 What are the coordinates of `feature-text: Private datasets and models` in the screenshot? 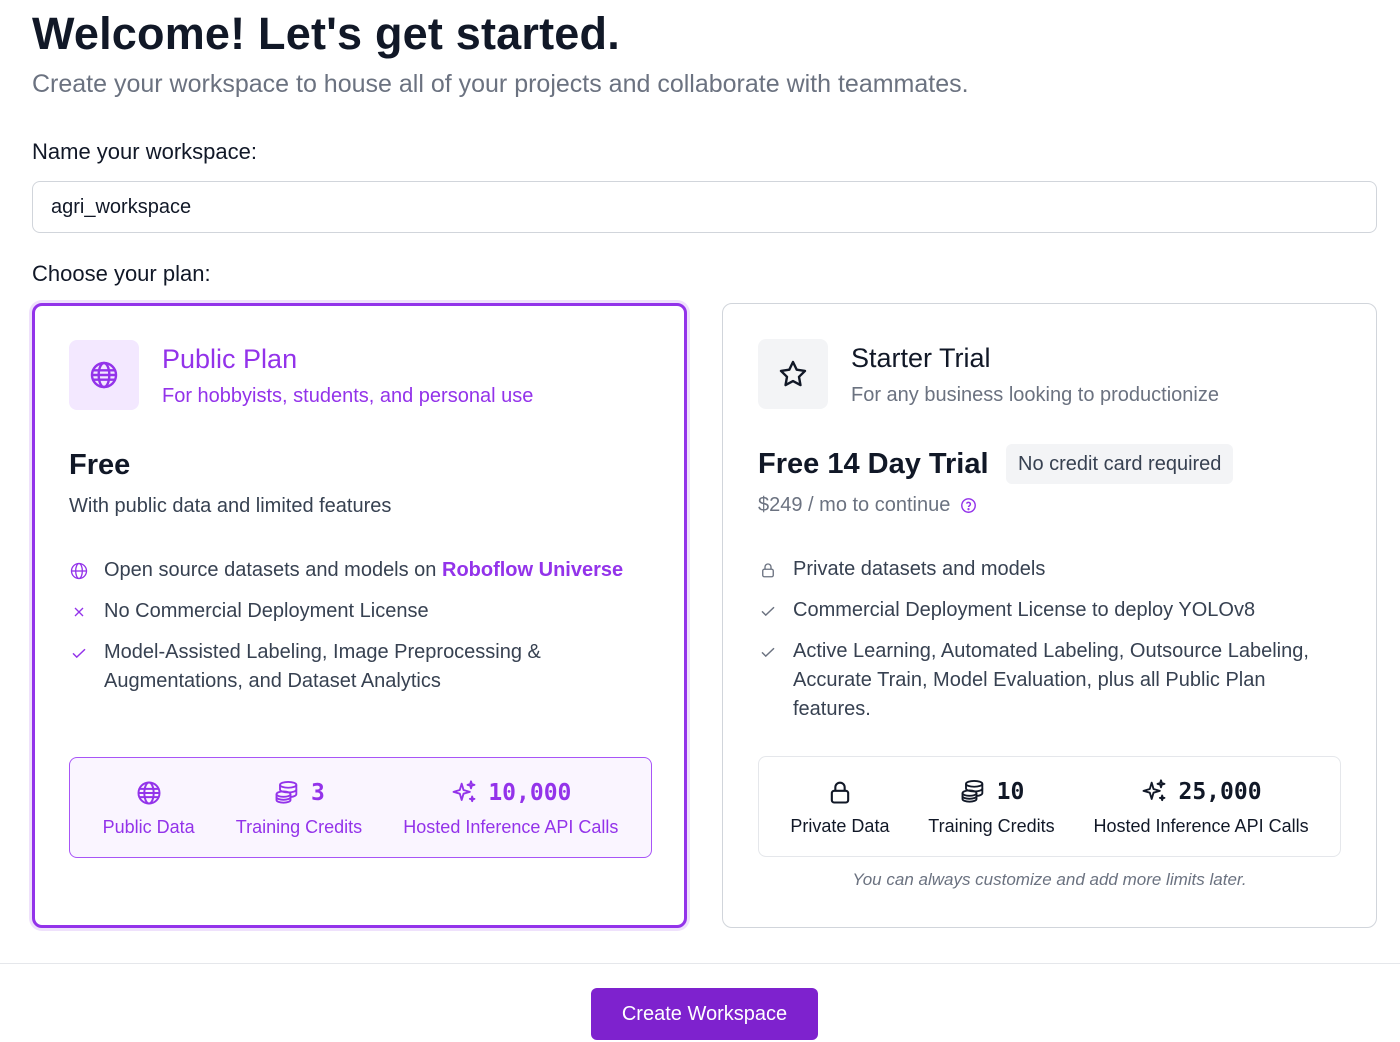 It's located at (919, 569).